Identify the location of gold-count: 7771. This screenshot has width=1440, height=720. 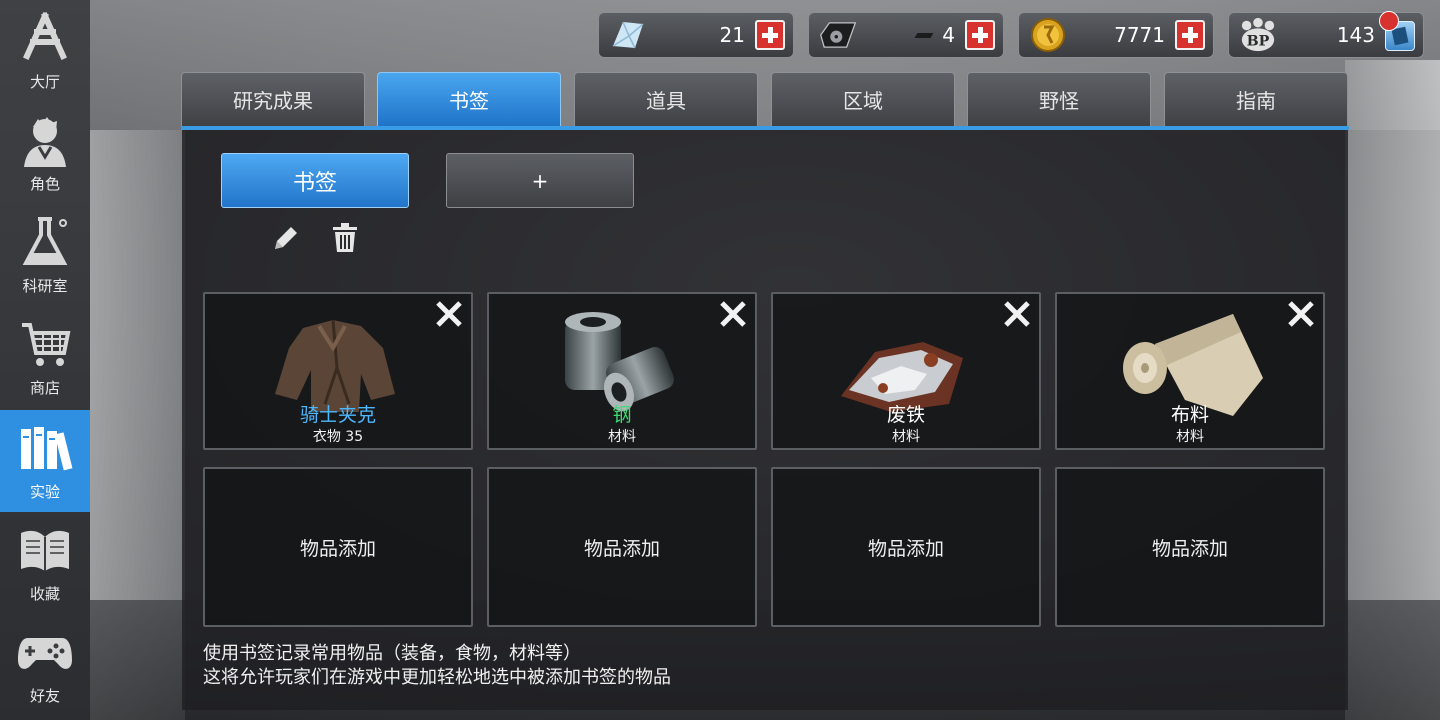
(1139, 35).